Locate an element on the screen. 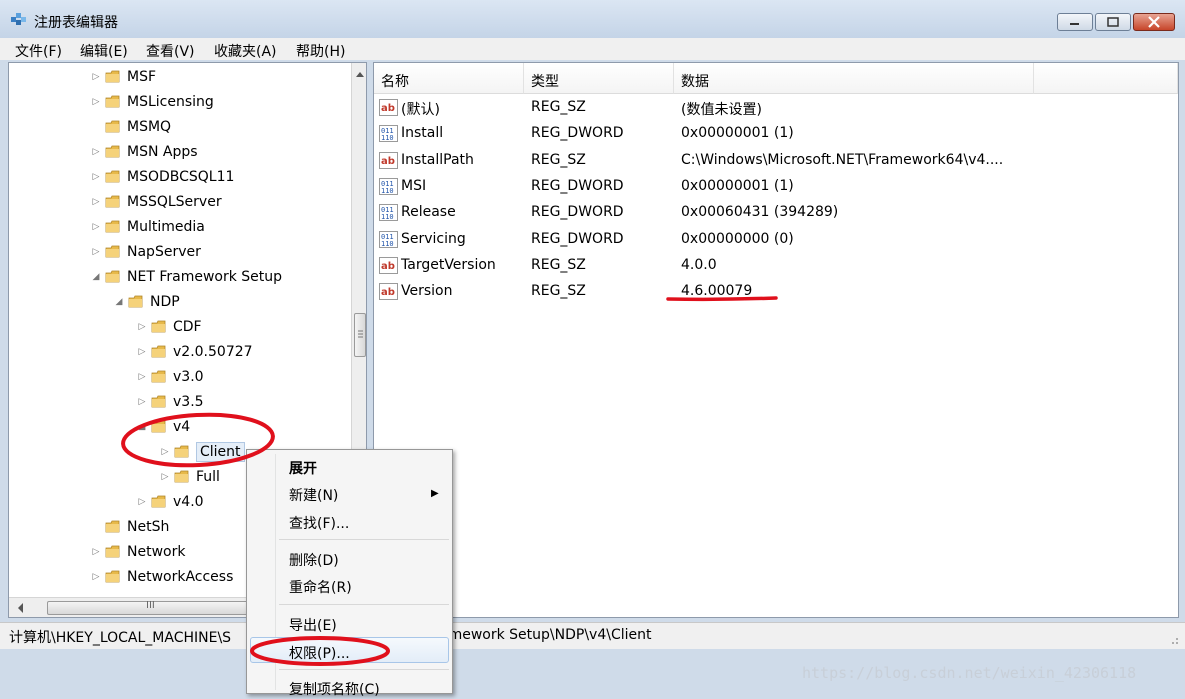 Image resolution: width=1185 pixels, height=699 pixels. tree-vertical-scroll-thumb is located at coordinates (360, 335).